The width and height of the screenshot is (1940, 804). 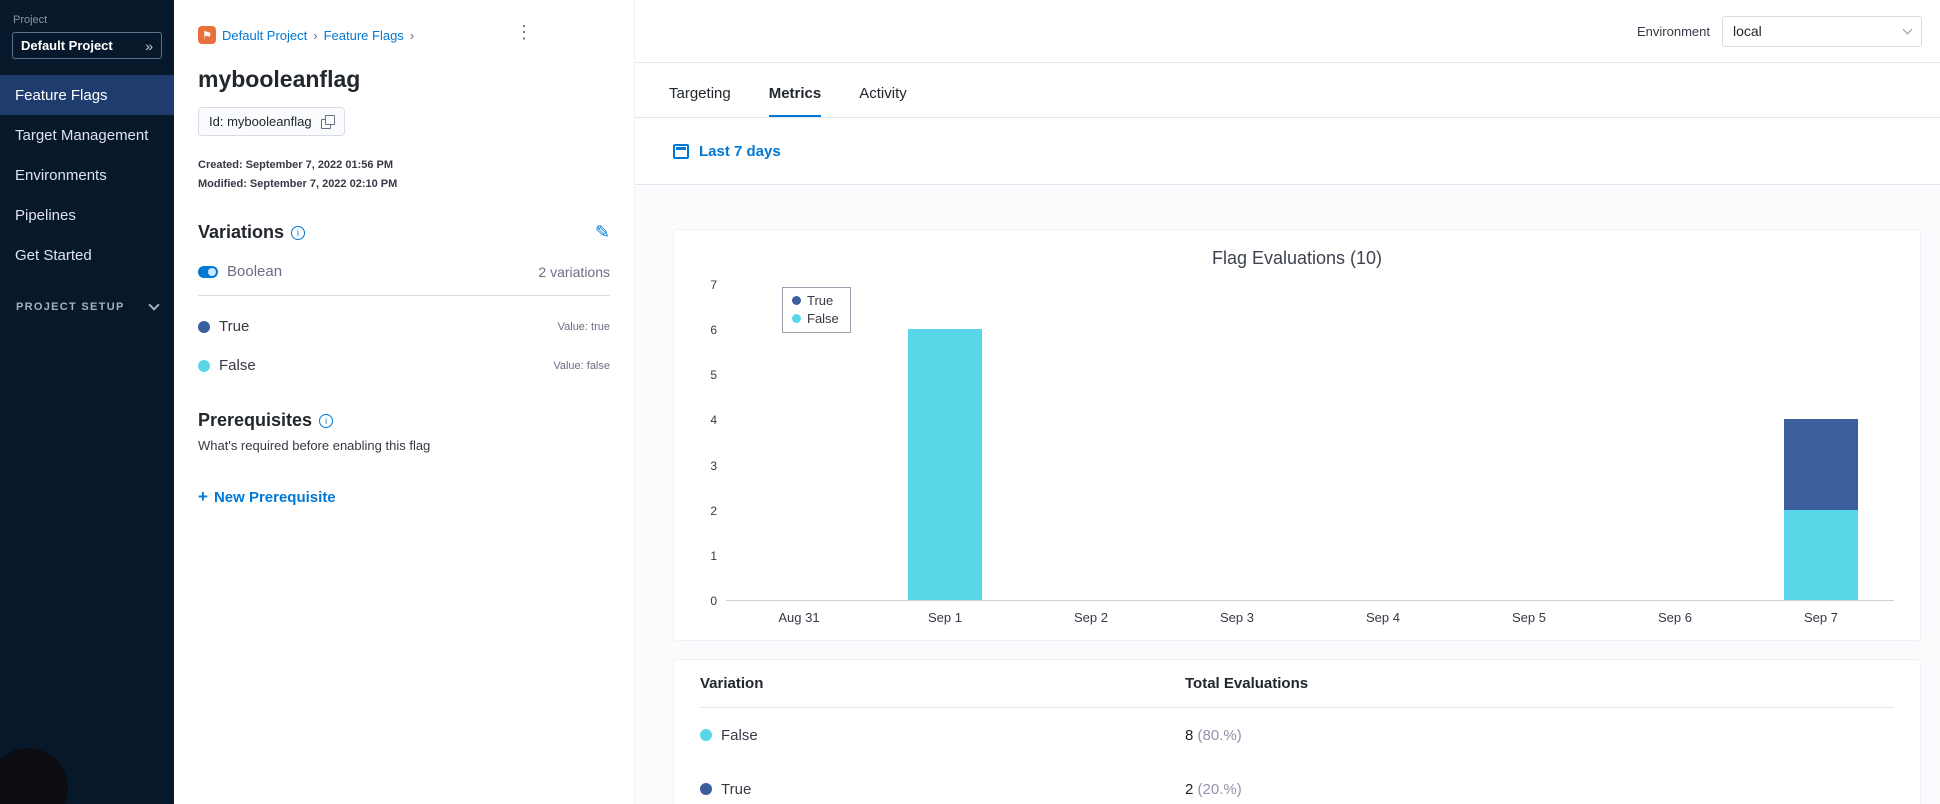 I want to click on new-prerequisite-label: New Prerequisite, so click(x=274, y=497).